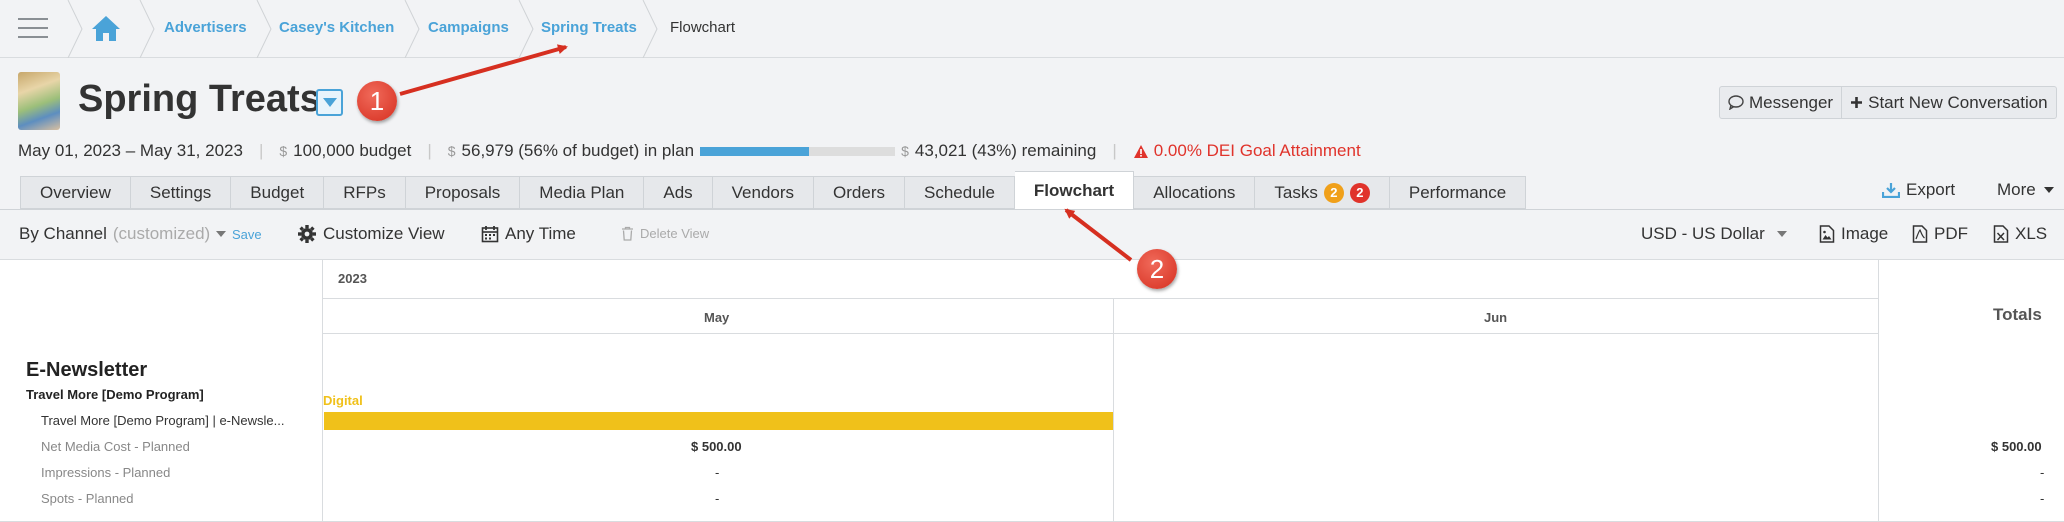  What do you see at coordinates (1920, 234) in the screenshot?
I see `pdf-file-icon` at bounding box center [1920, 234].